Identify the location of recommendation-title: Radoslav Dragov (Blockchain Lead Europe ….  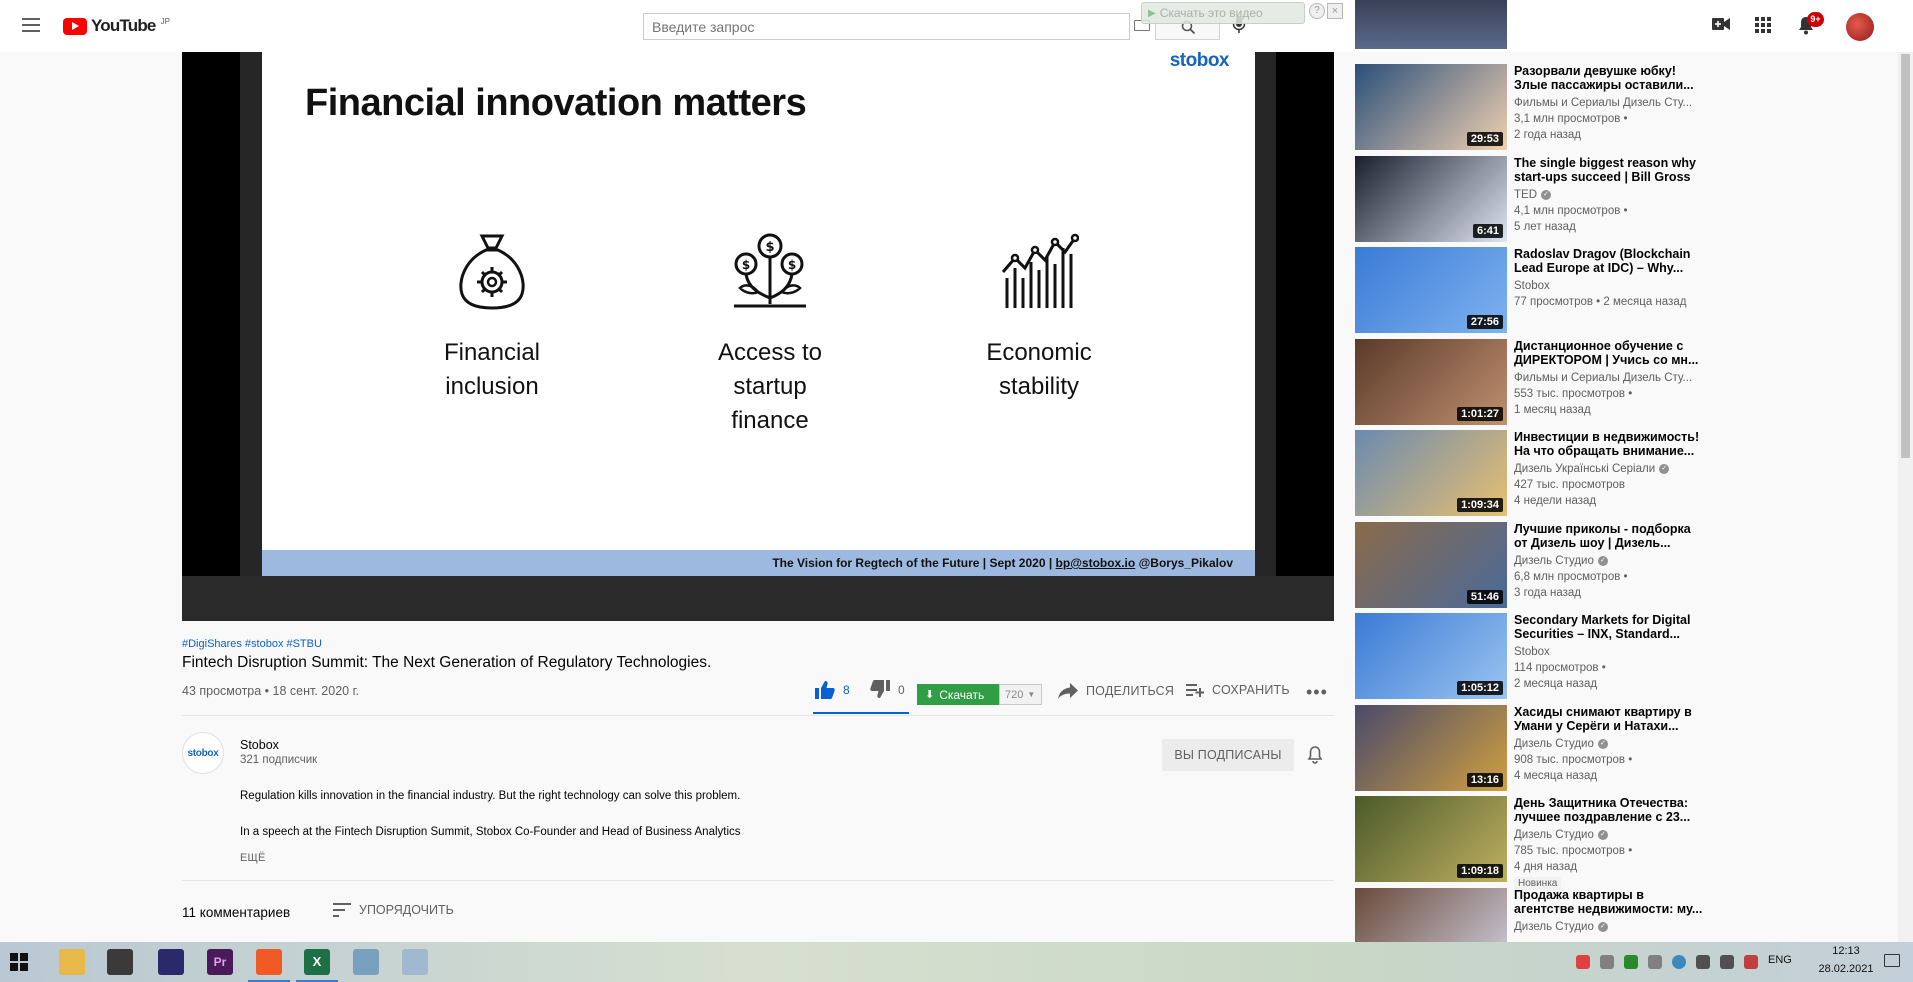
(1609, 261).